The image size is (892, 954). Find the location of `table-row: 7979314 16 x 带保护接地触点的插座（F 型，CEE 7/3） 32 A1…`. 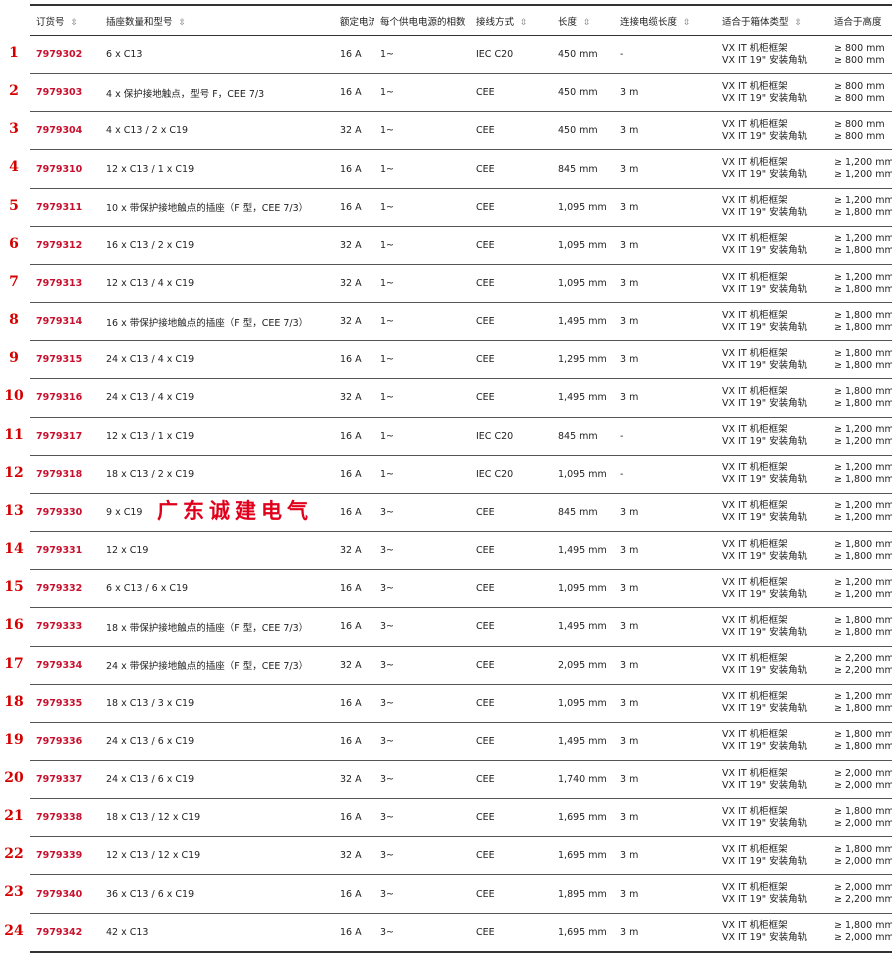

table-row: 7979314 16 x 带保护接地触点的插座（F 型，CEE 7/3） 32 A1… is located at coordinates (461, 322).